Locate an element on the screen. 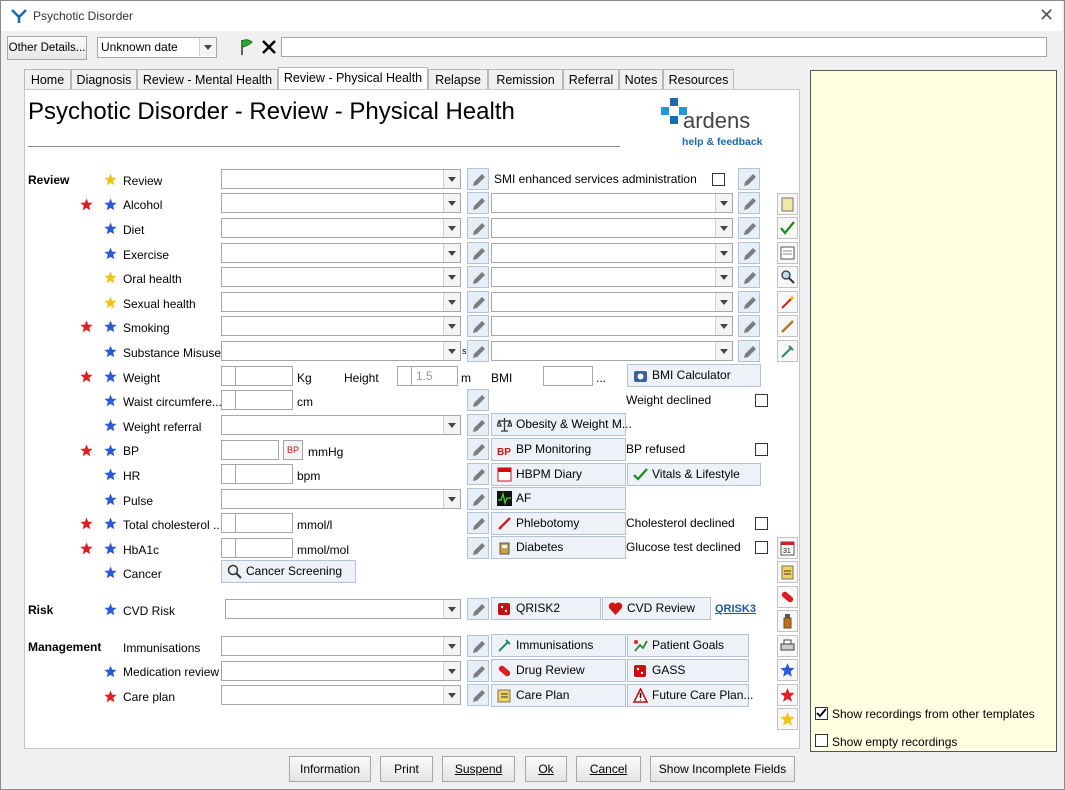 This screenshot has height=790, width=1065. alcohol-select is located at coordinates (341, 203).